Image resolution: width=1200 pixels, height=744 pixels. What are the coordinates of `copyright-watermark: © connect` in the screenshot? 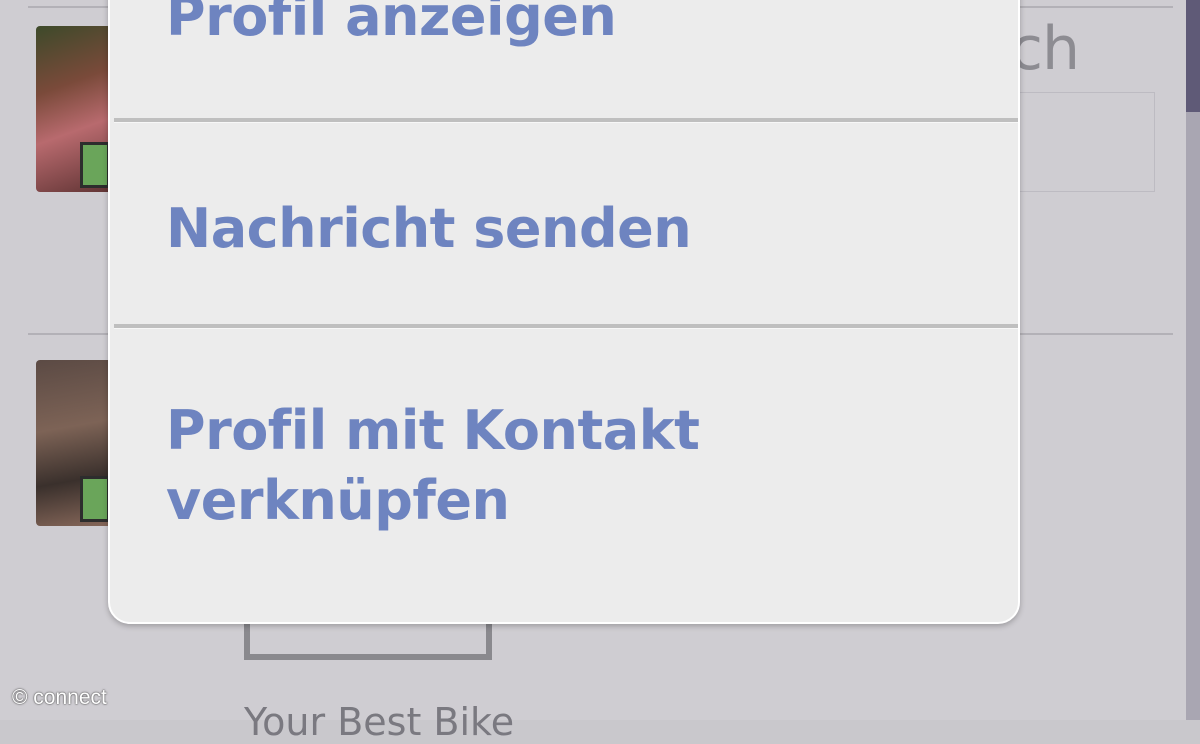 It's located at (59, 697).